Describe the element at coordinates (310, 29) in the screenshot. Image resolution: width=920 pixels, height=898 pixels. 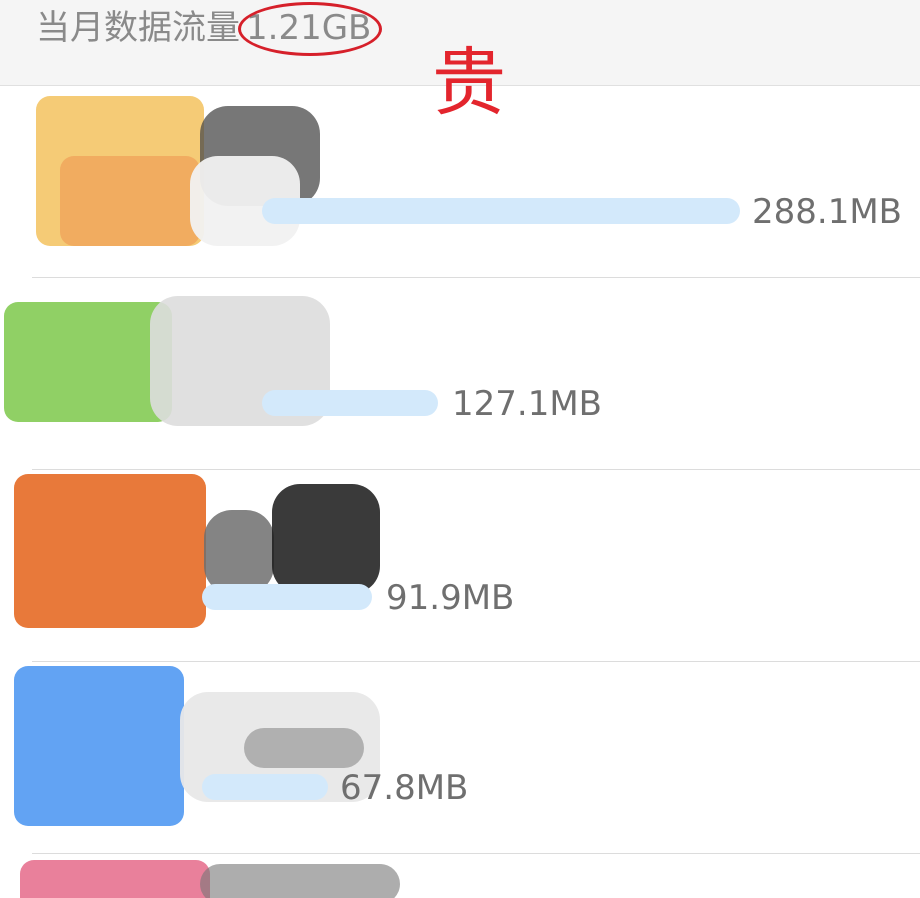
I see `red-circle-annotation` at that location.